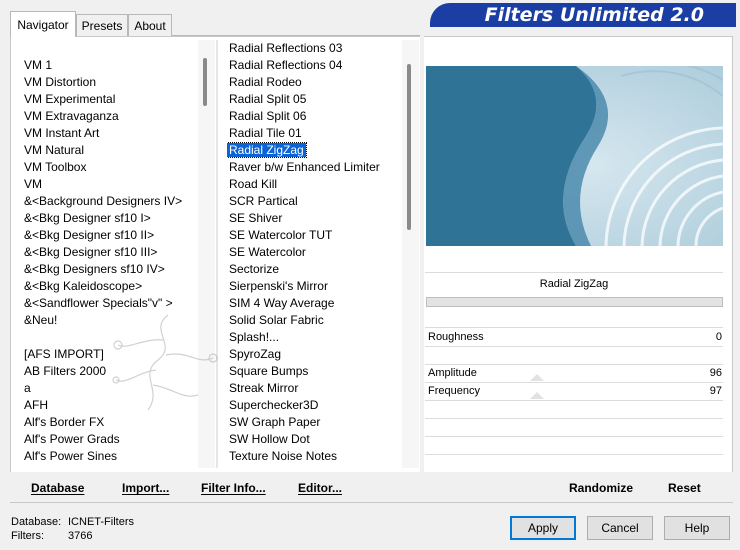 The width and height of the screenshot is (740, 550). I want to click on filters-count: 3766, so click(80, 536).